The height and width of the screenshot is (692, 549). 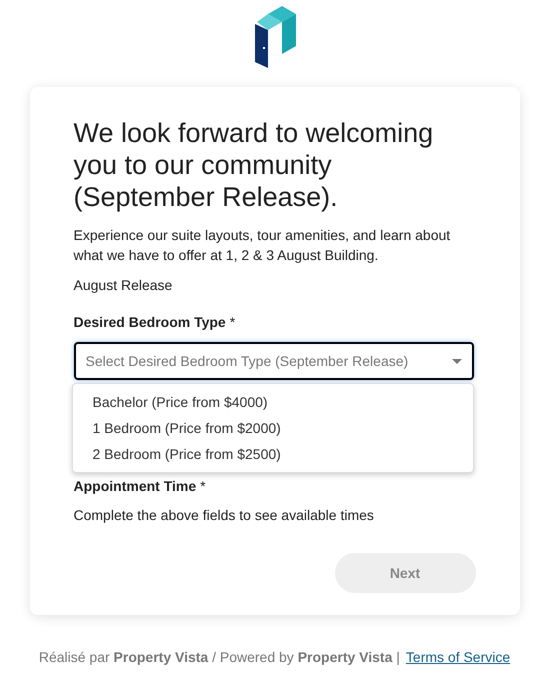 I want to click on field-label: Desired Bedroom Type, so click(x=150, y=322).